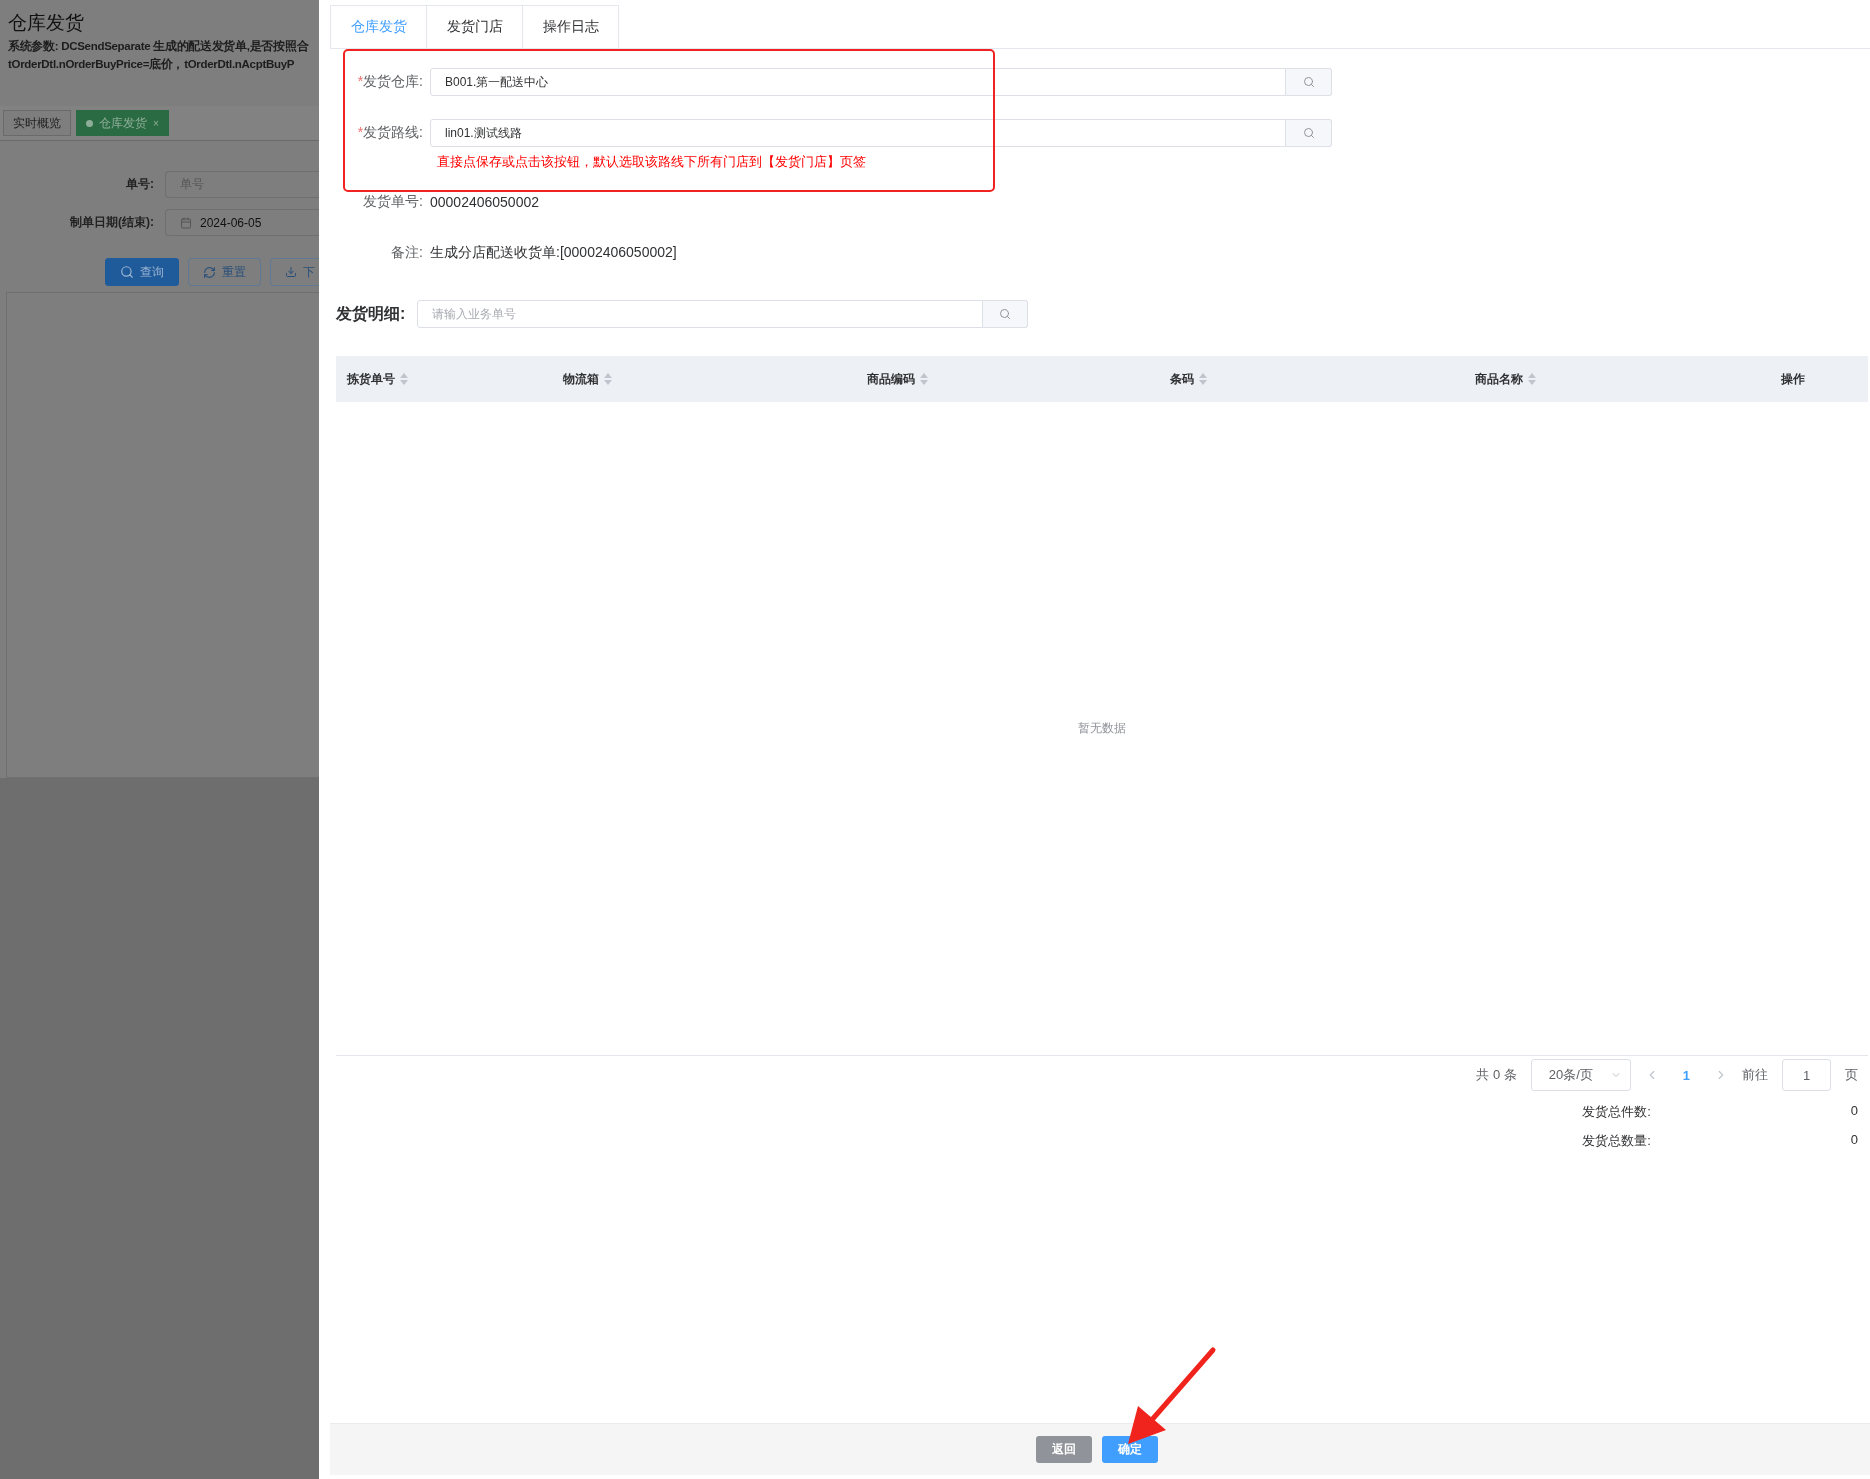 This screenshot has height=1479, width=1870. Describe the element at coordinates (1499, 379) in the screenshot. I see `column-header: 商品名称` at that location.